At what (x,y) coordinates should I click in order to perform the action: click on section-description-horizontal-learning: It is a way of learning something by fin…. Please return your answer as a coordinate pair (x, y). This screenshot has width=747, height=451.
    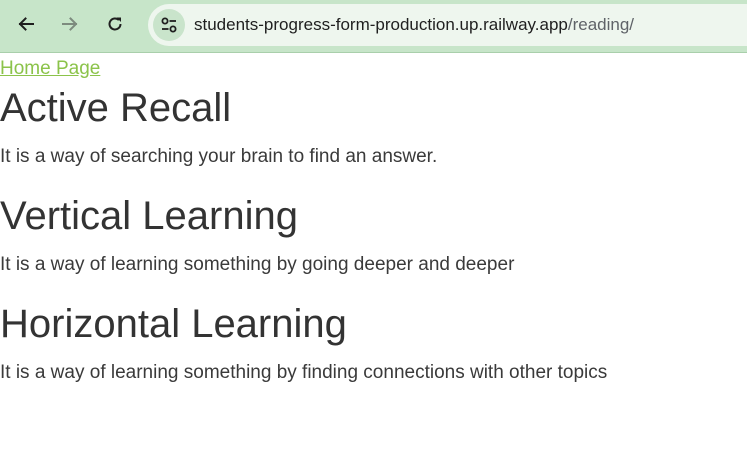
    Looking at the image, I should click on (304, 372).